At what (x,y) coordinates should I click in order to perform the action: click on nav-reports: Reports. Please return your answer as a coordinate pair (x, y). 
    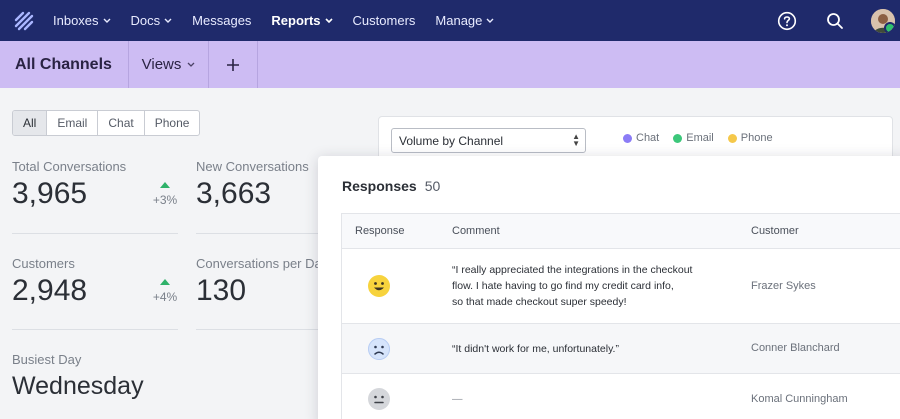
    Looking at the image, I should click on (302, 20).